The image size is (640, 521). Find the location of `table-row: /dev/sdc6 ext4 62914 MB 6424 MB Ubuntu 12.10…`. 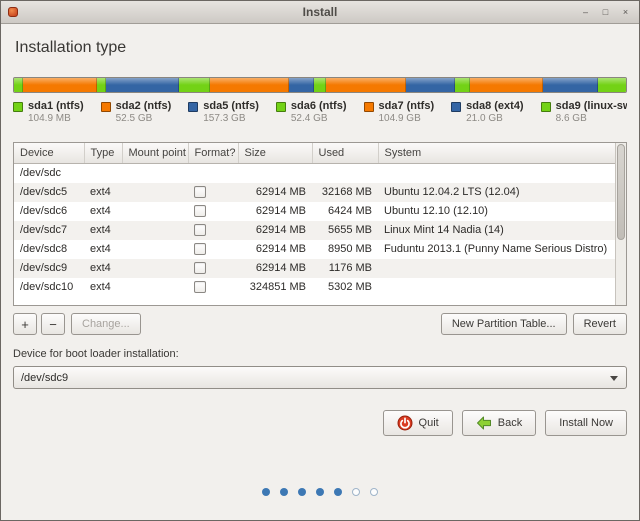

table-row: /dev/sdc6 ext4 62914 MB 6424 MB Ubuntu 12.10… is located at coordinates (314, 211).